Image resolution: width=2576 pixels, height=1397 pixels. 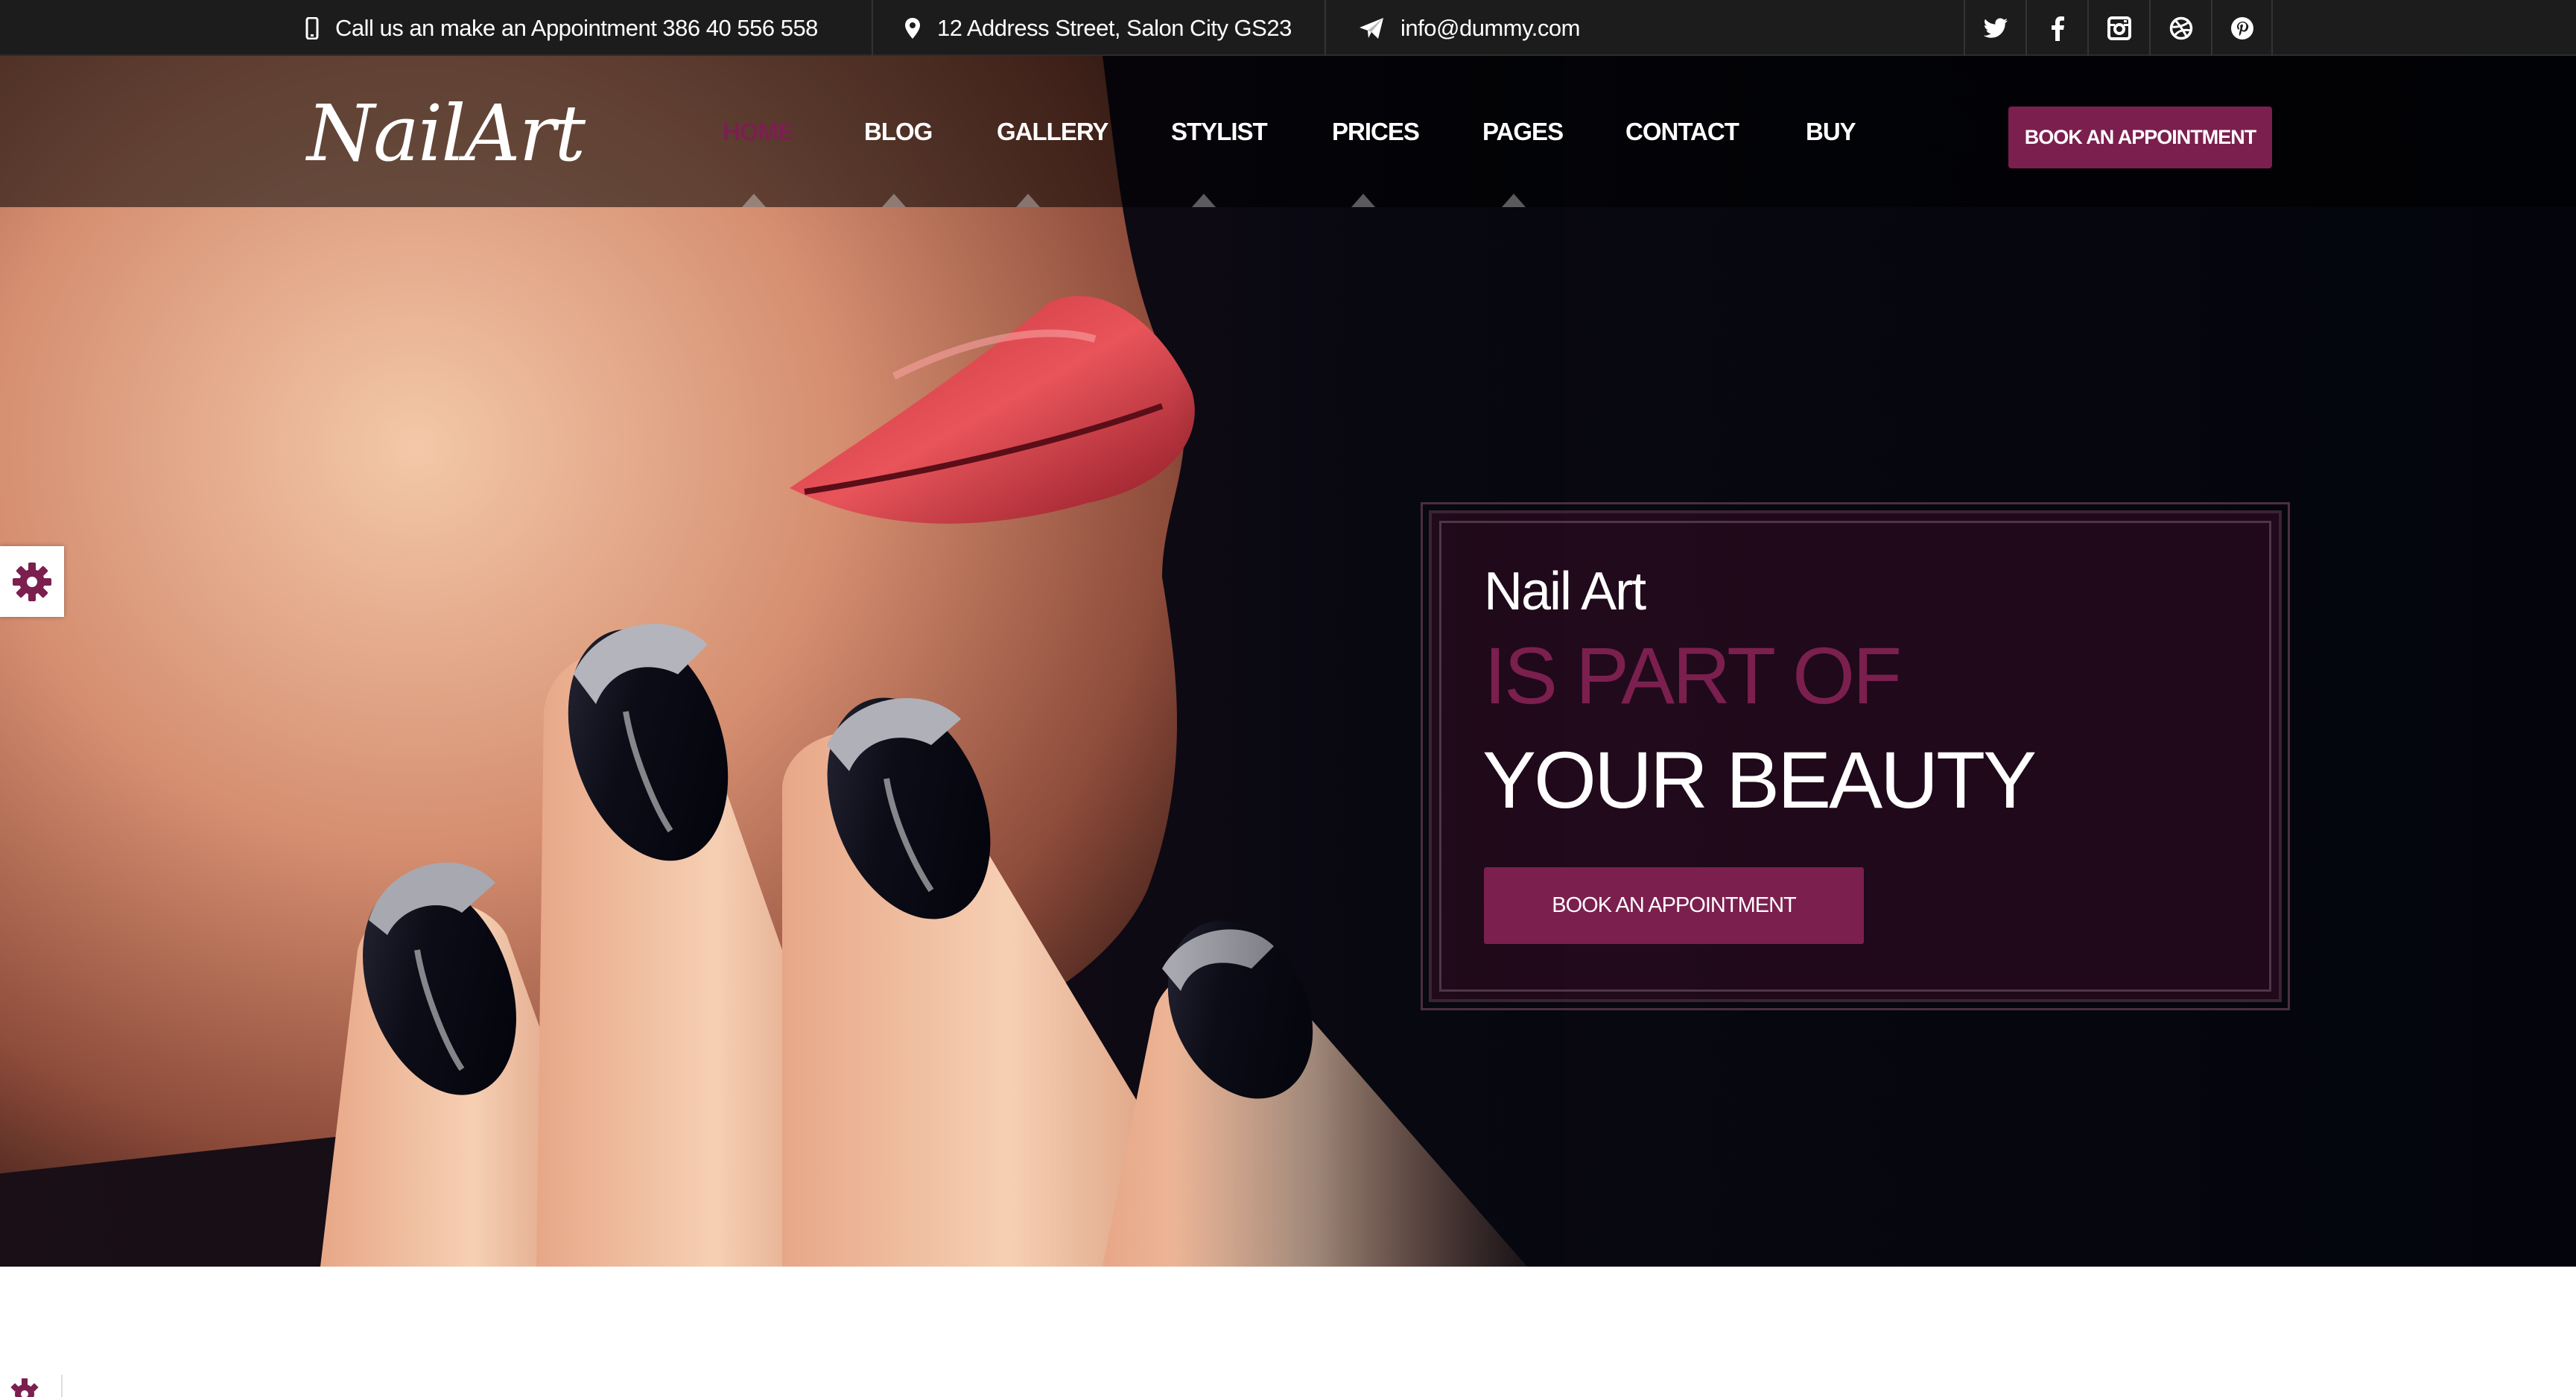 I want to click on book-appointment-hero-button: BOOK AN APPOINTMENT, so click(x=1674, y=905).